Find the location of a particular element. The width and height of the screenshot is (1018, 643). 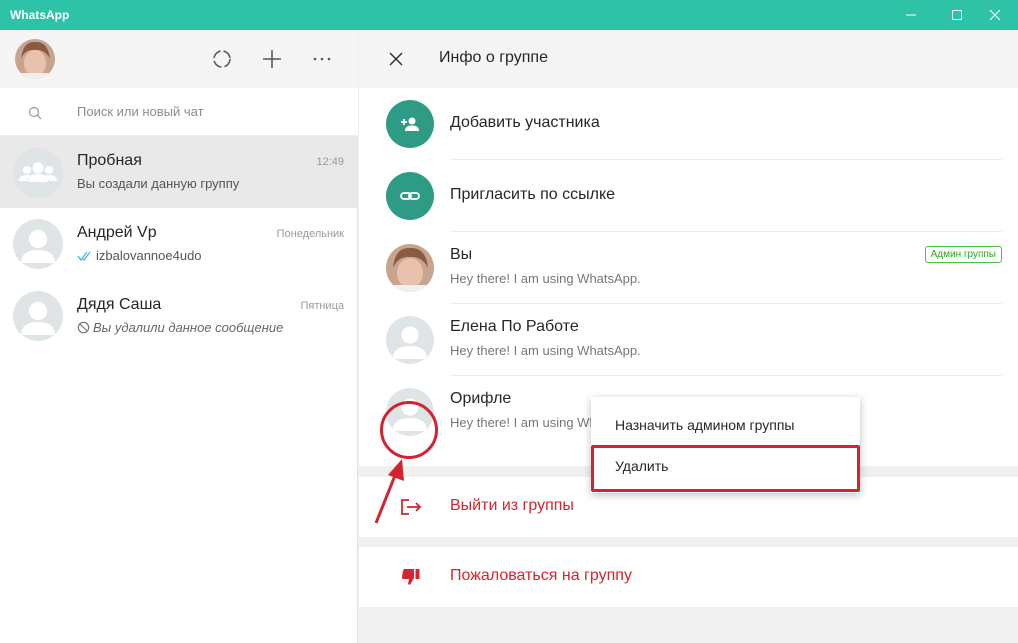

report-group-label: Пожаловаться на группу is located at coordinates (541, 575).